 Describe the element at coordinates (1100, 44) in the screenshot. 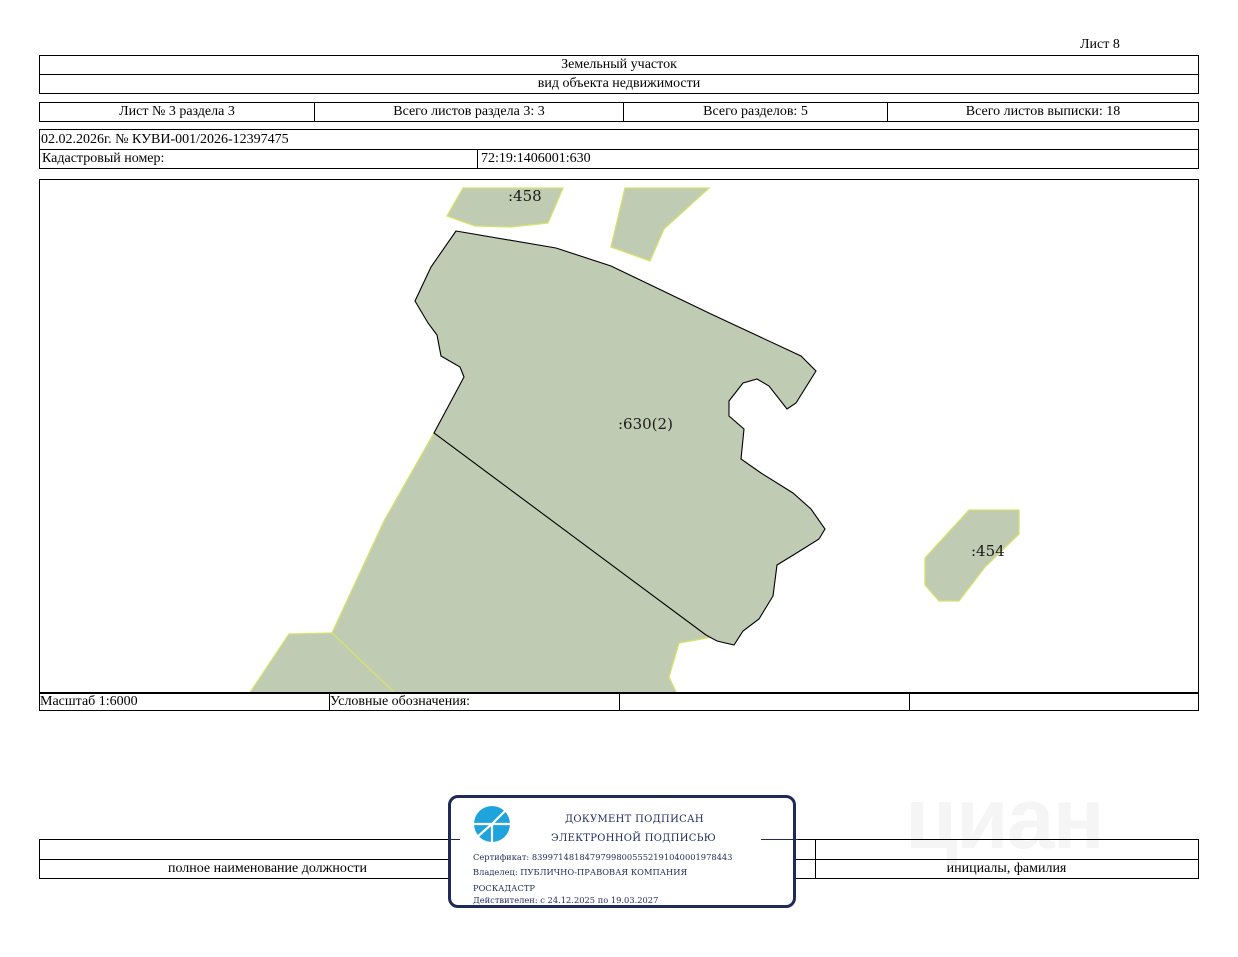

I see `sheet-number: Лист 8` at that location.